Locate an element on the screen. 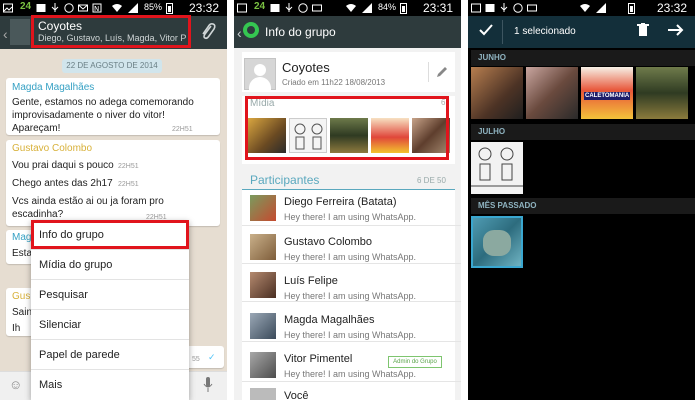 This screenshot has height=400, width=695. menu-item-search: Pesquisar is located at coordinates (110, 295).